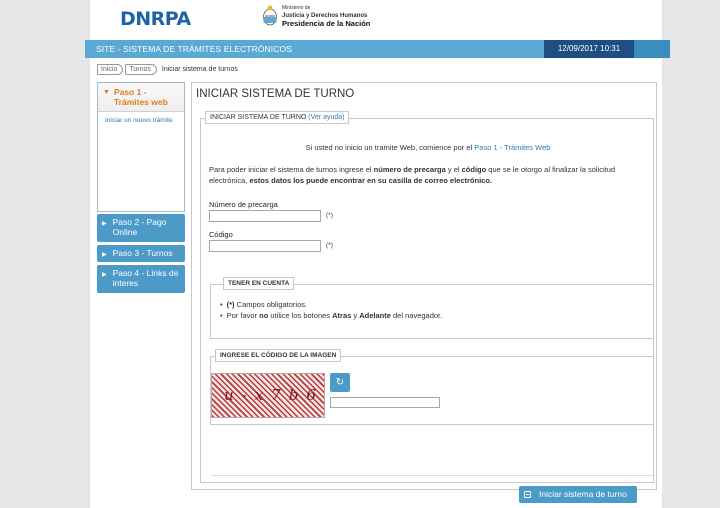 This screenshot has height=508, width=720. I want to click on tener-item1-b: Campos obligatorios., so click(271, 304).